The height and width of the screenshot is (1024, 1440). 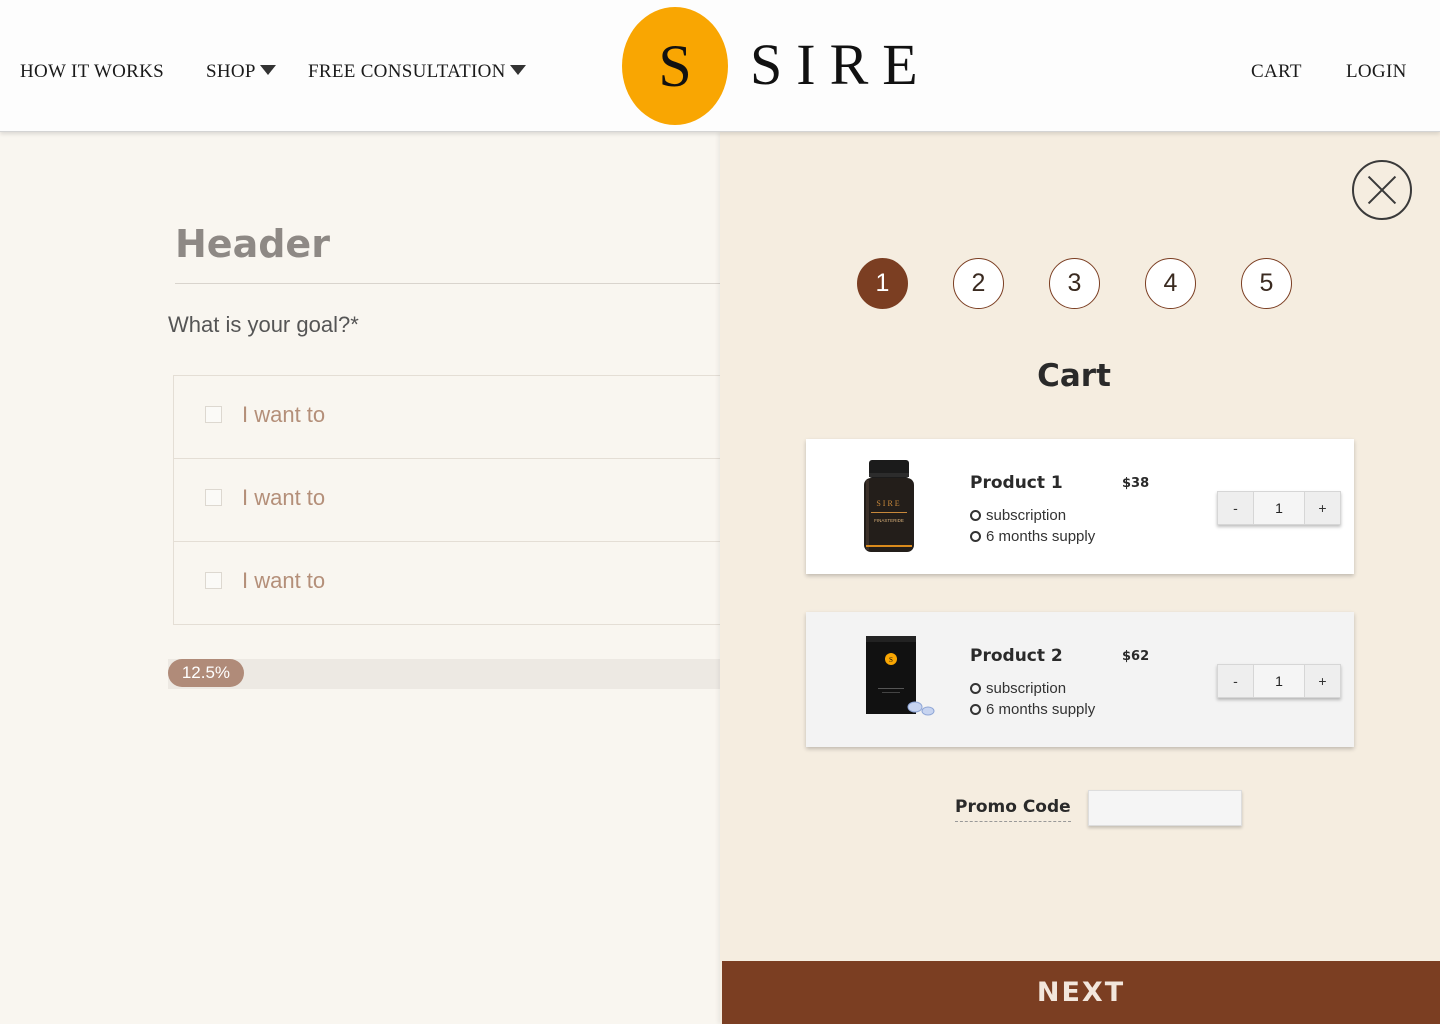 I want to click on product-2-pouch-letter: S, so click(x=891, y=660).